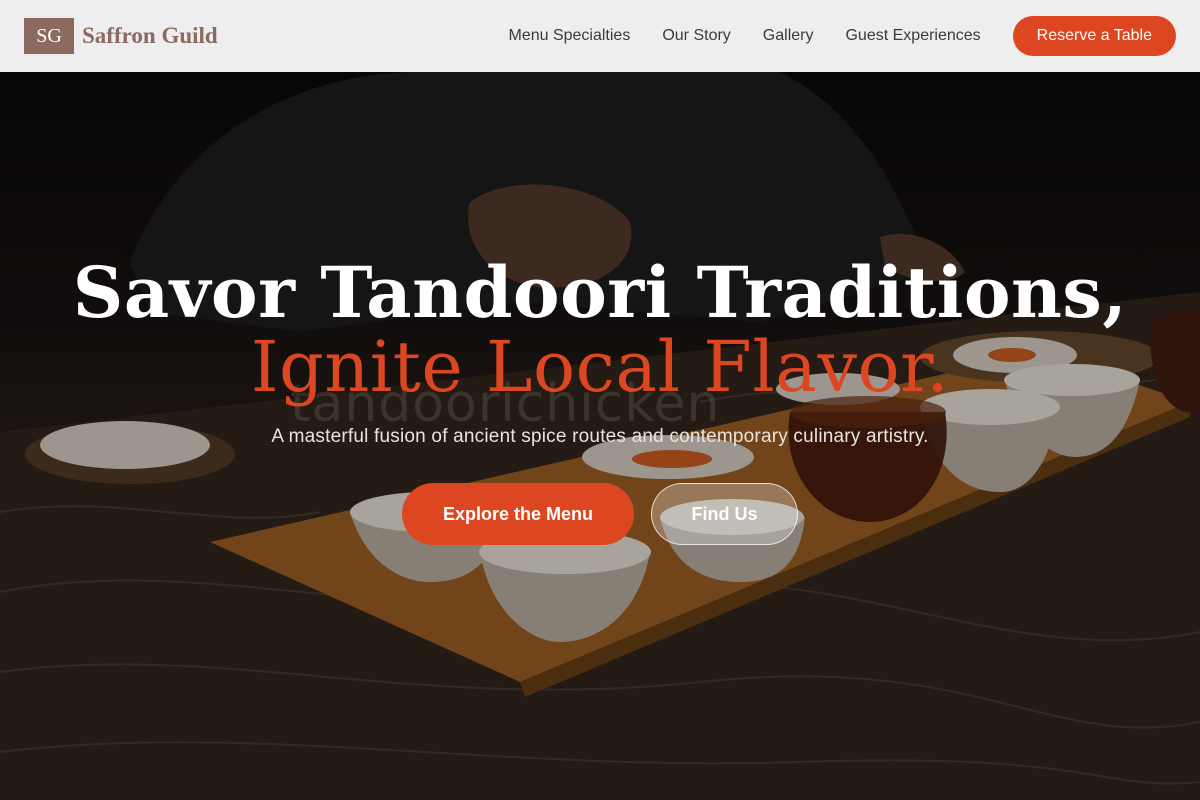 This screenshot has height=800, width=1200. Describe the element at coordinates (569, 36) in the screenshot. I see `nav-link-menu-specialties: Menu Specialties` at that location.